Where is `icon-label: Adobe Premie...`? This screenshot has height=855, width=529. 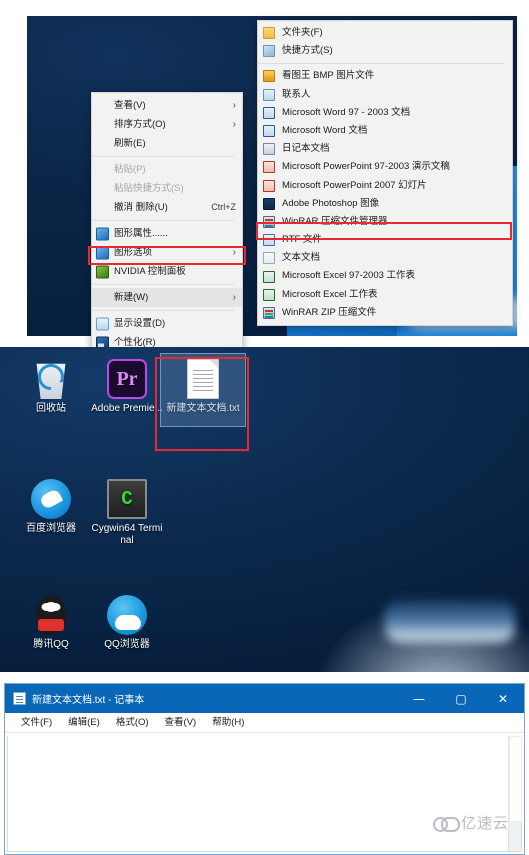 icon-label: Adobe Premie... is located at coordinates (127, 408).